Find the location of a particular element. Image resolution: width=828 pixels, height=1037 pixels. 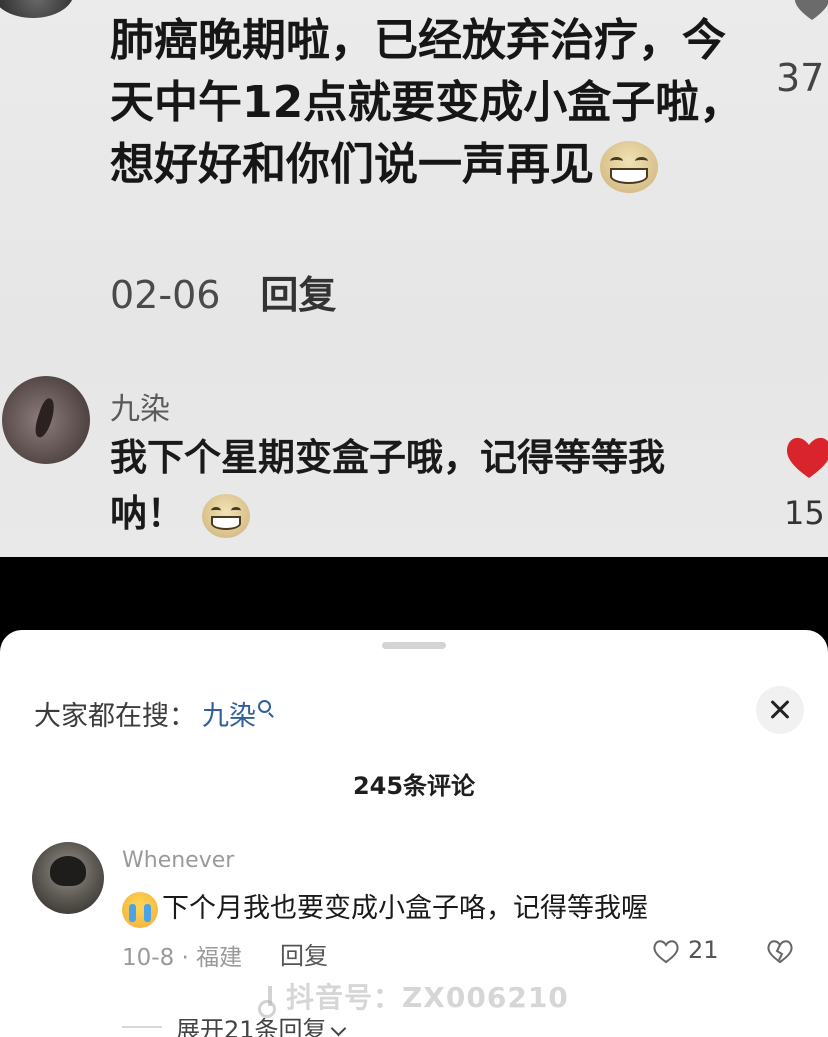

search-keyword-link: 九染 is located at coordinates (236, 716).